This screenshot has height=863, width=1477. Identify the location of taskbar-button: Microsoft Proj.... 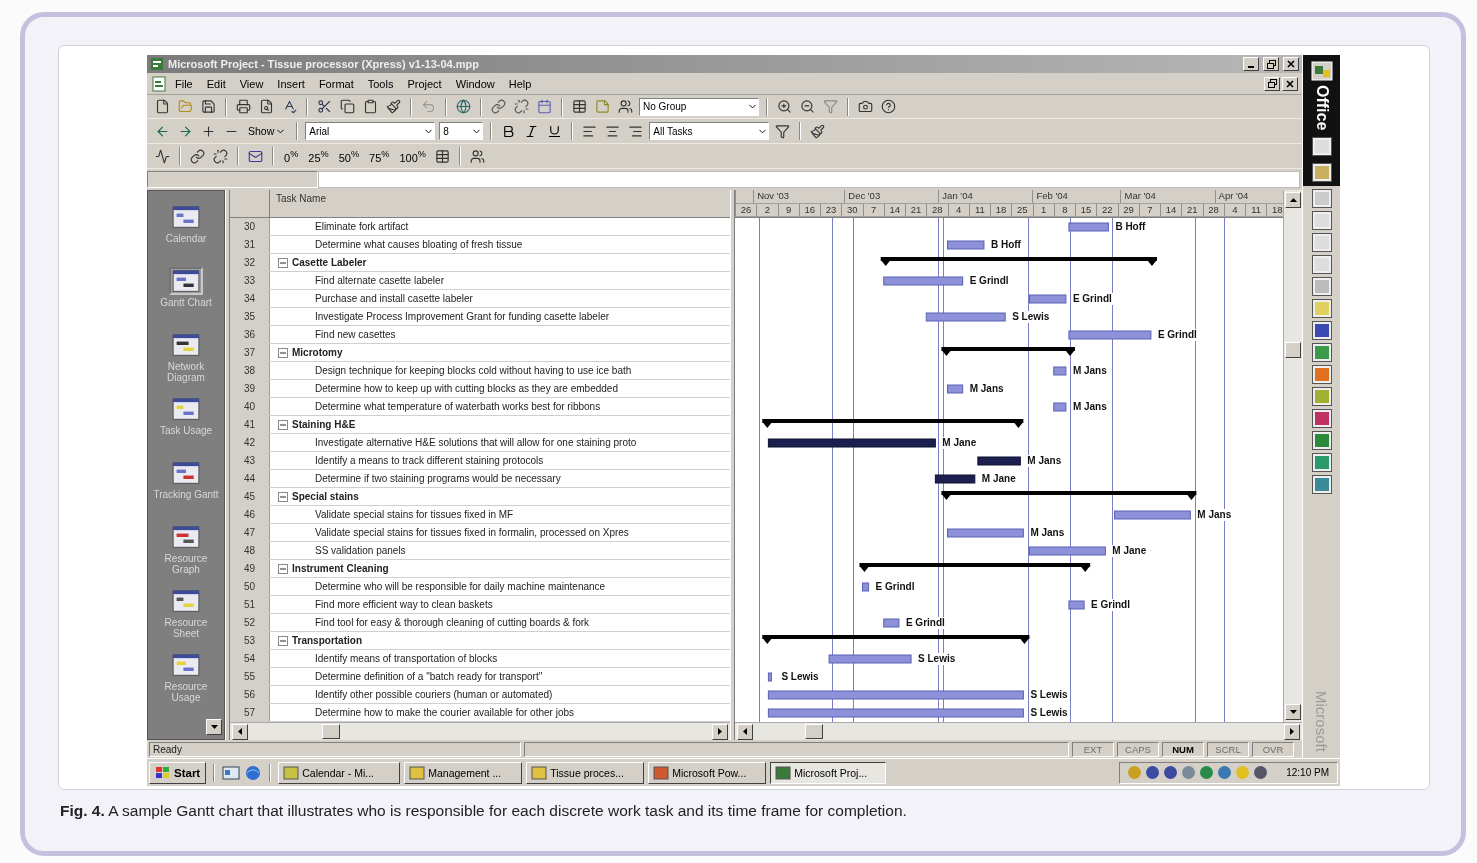
(828, 772).